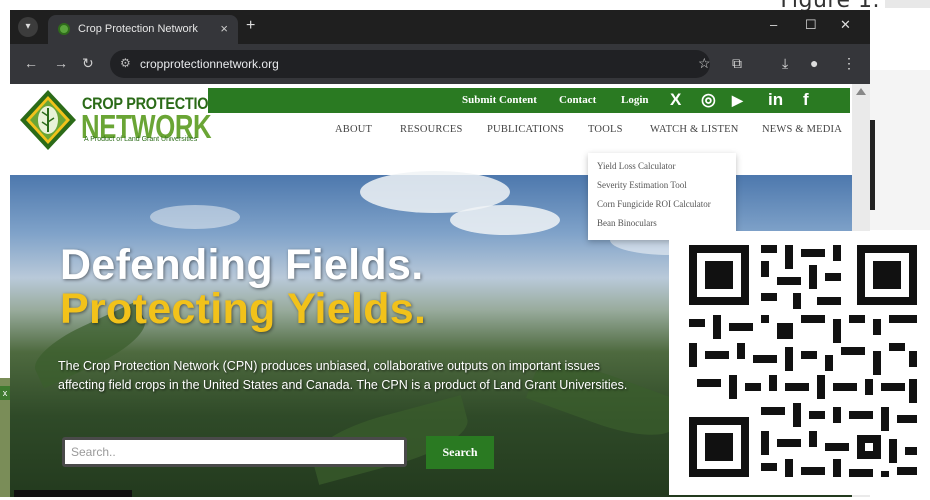 The image size is (930, 500). I want to click on menu-icon: ⋮, so click(849, 63).